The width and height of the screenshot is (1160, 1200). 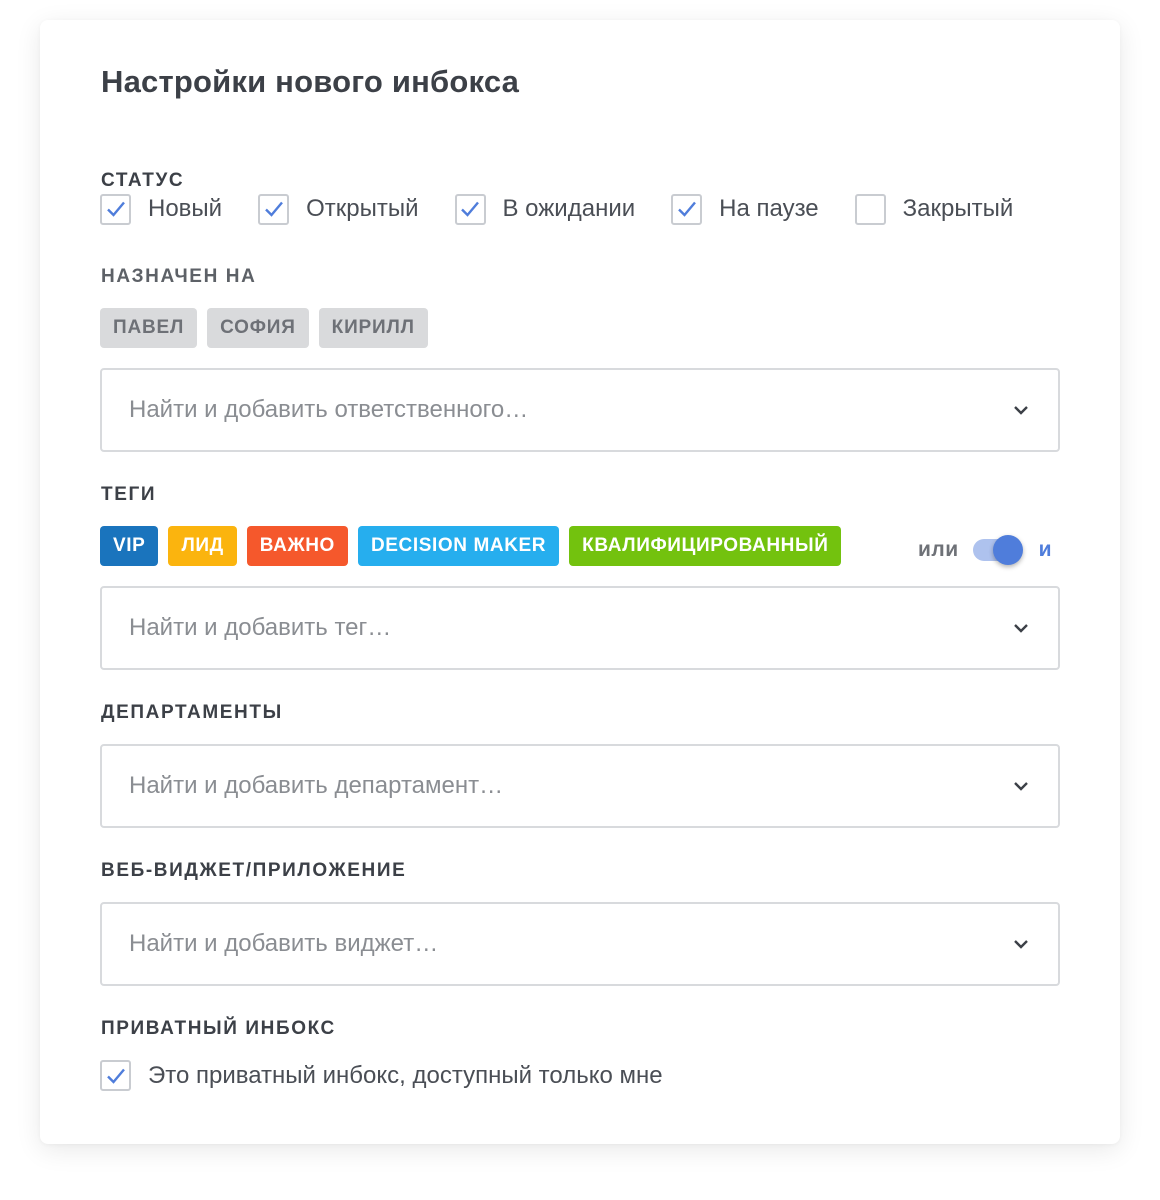 I want to click on tag-chip-qualified: Квалифицированный, so click(x=705, y=546).